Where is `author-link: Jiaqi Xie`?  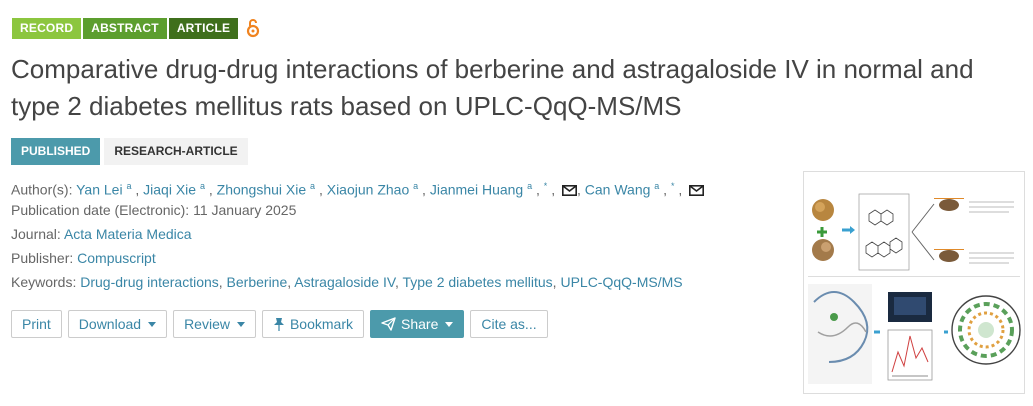
author-link: Jiaqi Xie is located at coordinates (169, 190).